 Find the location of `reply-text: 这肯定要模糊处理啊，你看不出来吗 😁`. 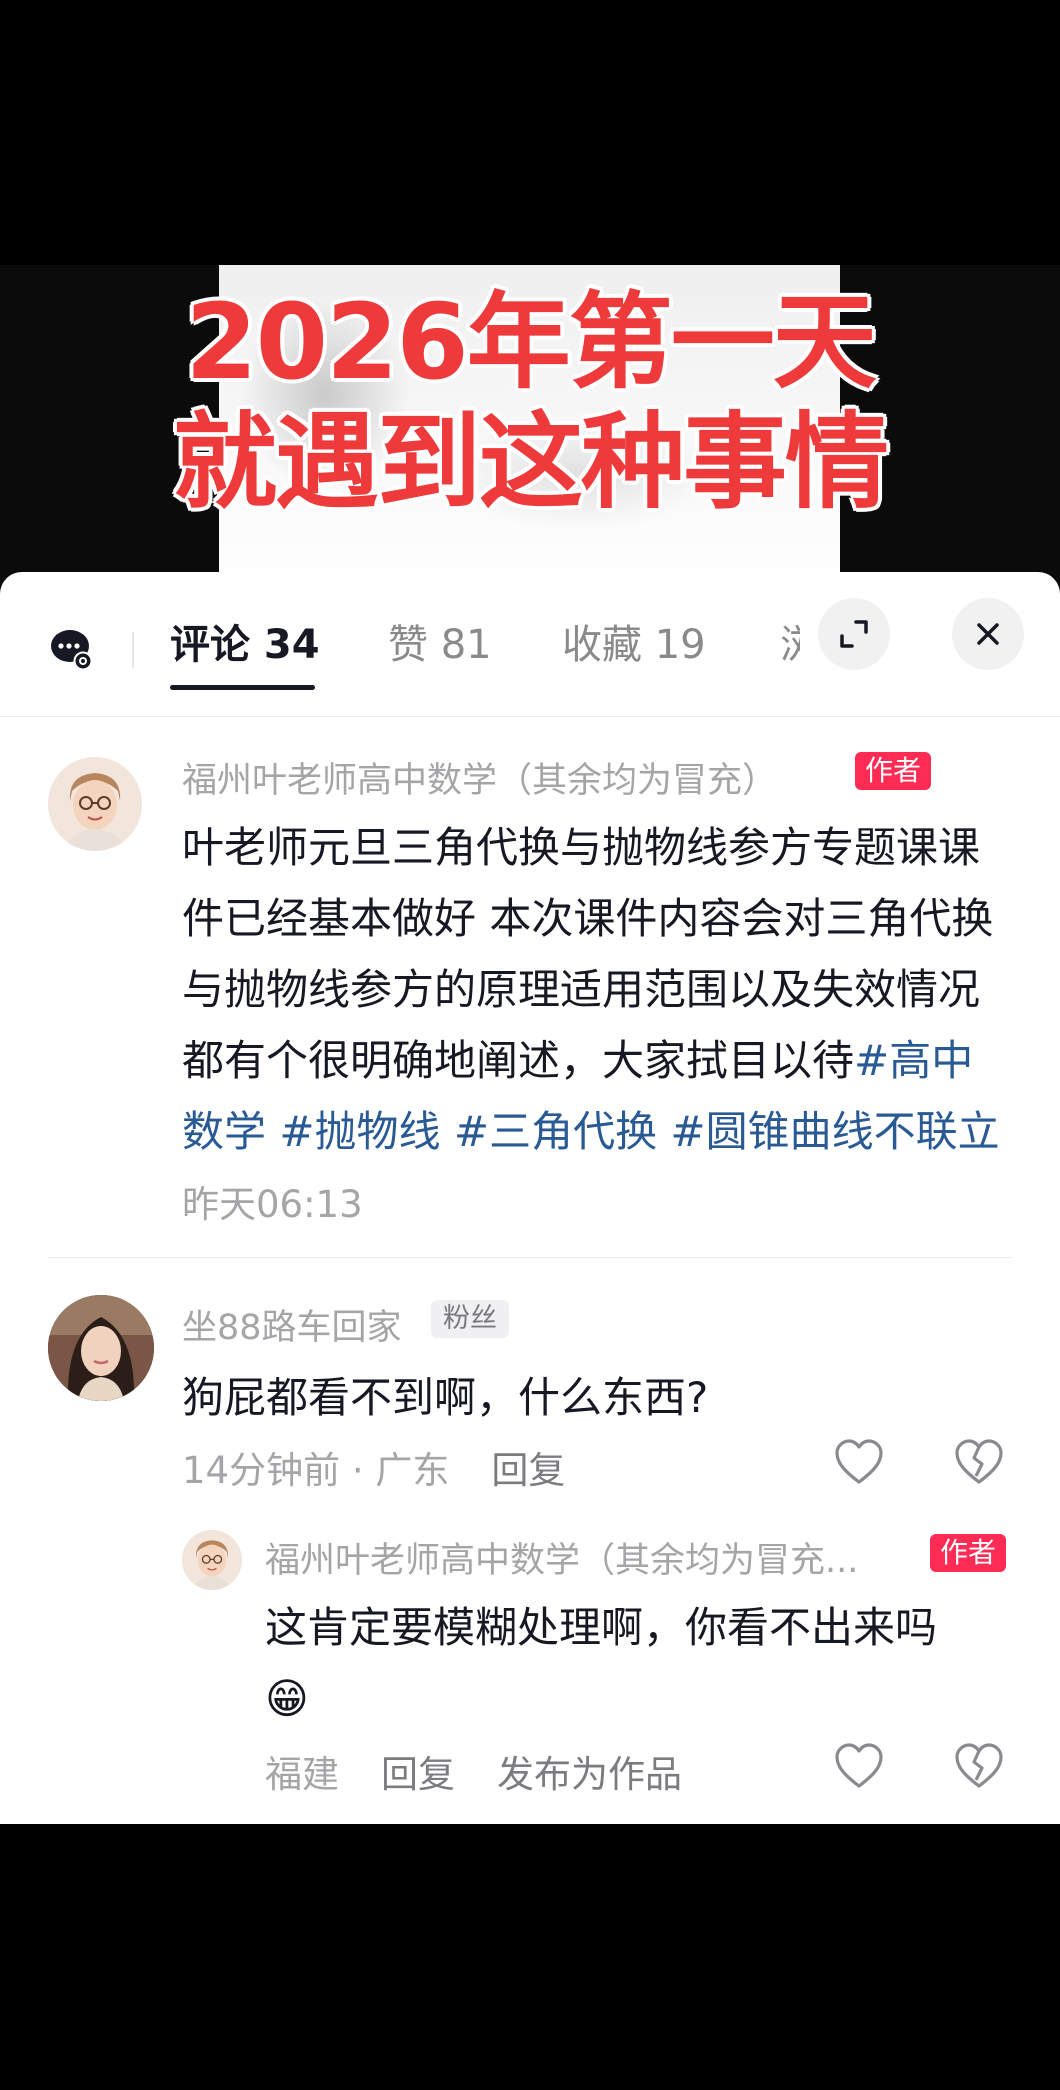

reply-text: 这肯定要模糊处理啊，你看不出来吗 😁 is located at coordinates (645, 1663).